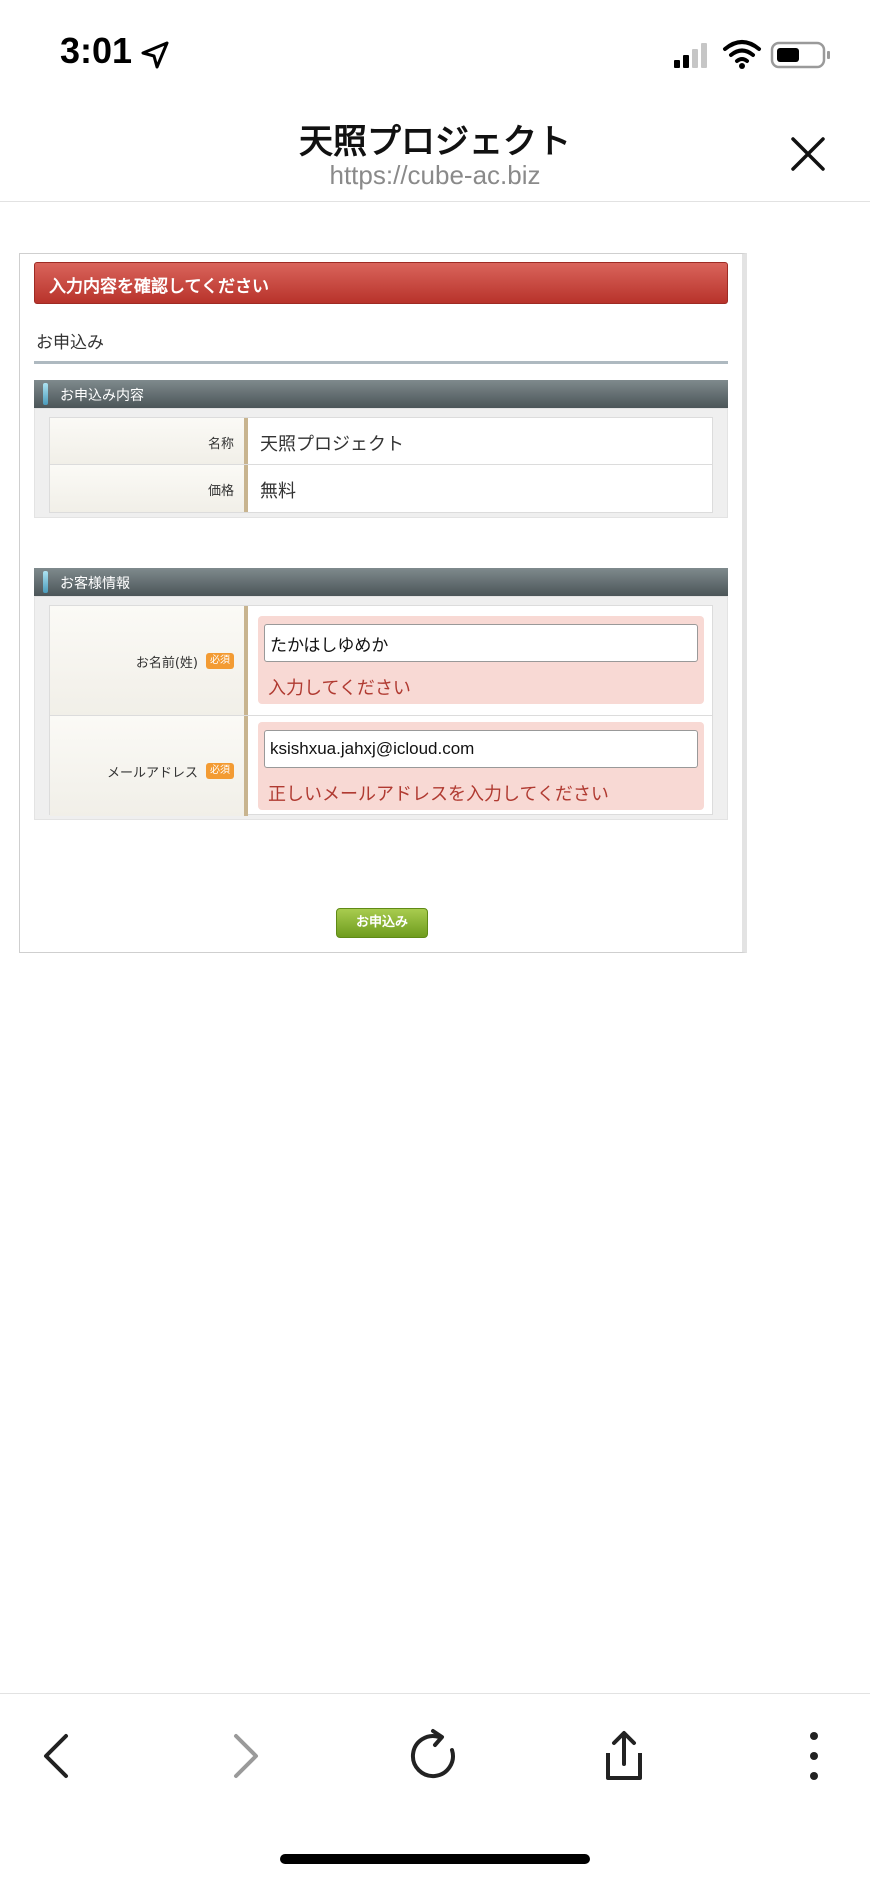  I want to click on row-label-cell: メールアドレス 必須, so click(149, 766).